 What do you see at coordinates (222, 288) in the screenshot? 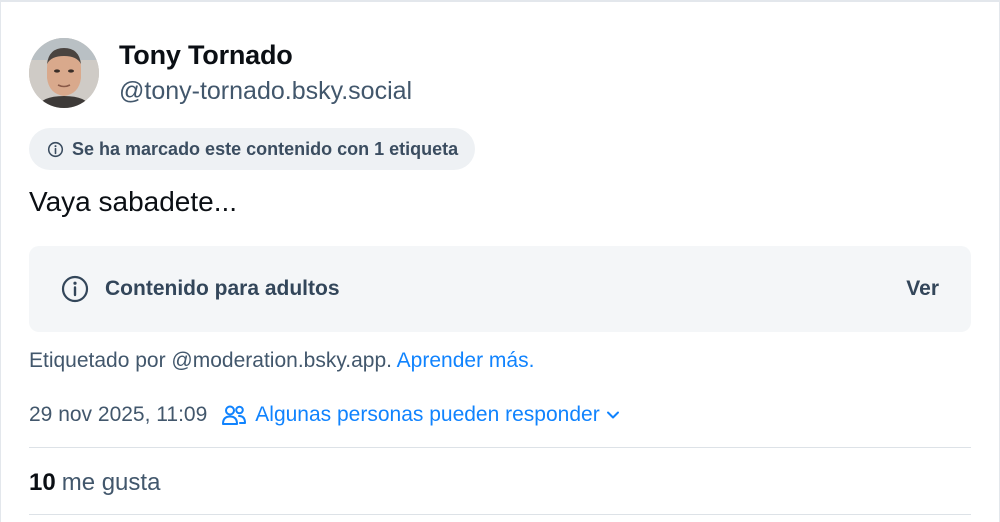
I see `content-warning-label: Contenido para adultos` at bounding box center [222, 288].